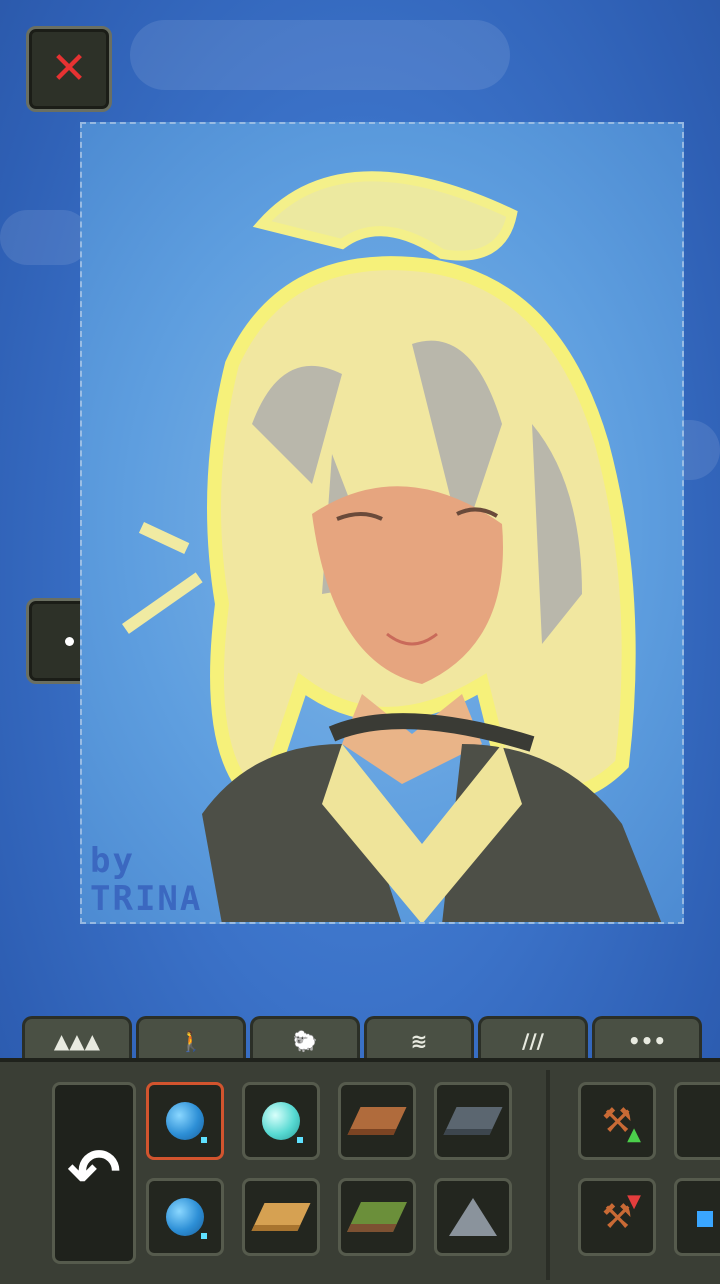 This screenshot has width=720, height=1284. What do you see at coordinates (697, 1121) in the screenshot?
I see `extra-tool-top` at bounding box center [697, 1121].